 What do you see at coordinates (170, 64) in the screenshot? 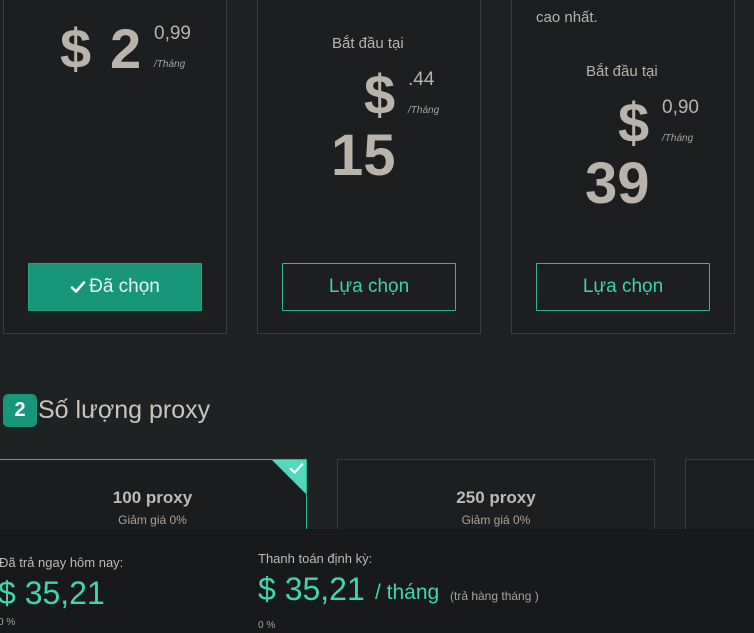
I see `plan-1-period: /Tháng` at bounding box center [170, 64].